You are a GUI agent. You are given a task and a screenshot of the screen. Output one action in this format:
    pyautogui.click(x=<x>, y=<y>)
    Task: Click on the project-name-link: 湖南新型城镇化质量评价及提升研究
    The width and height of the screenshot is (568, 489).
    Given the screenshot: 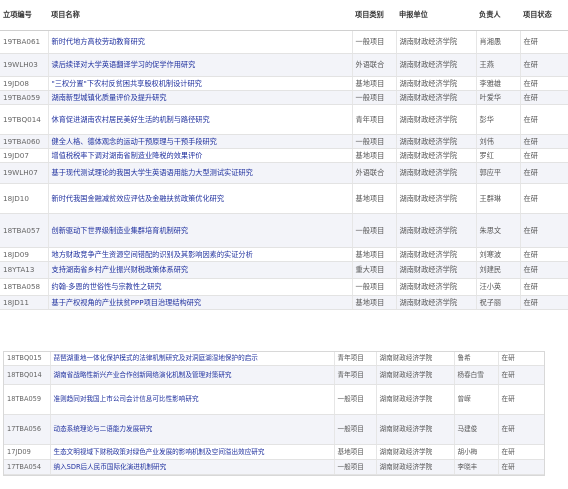 What is the action you would take?
    pyautogui.click(x=109, y=97)
    